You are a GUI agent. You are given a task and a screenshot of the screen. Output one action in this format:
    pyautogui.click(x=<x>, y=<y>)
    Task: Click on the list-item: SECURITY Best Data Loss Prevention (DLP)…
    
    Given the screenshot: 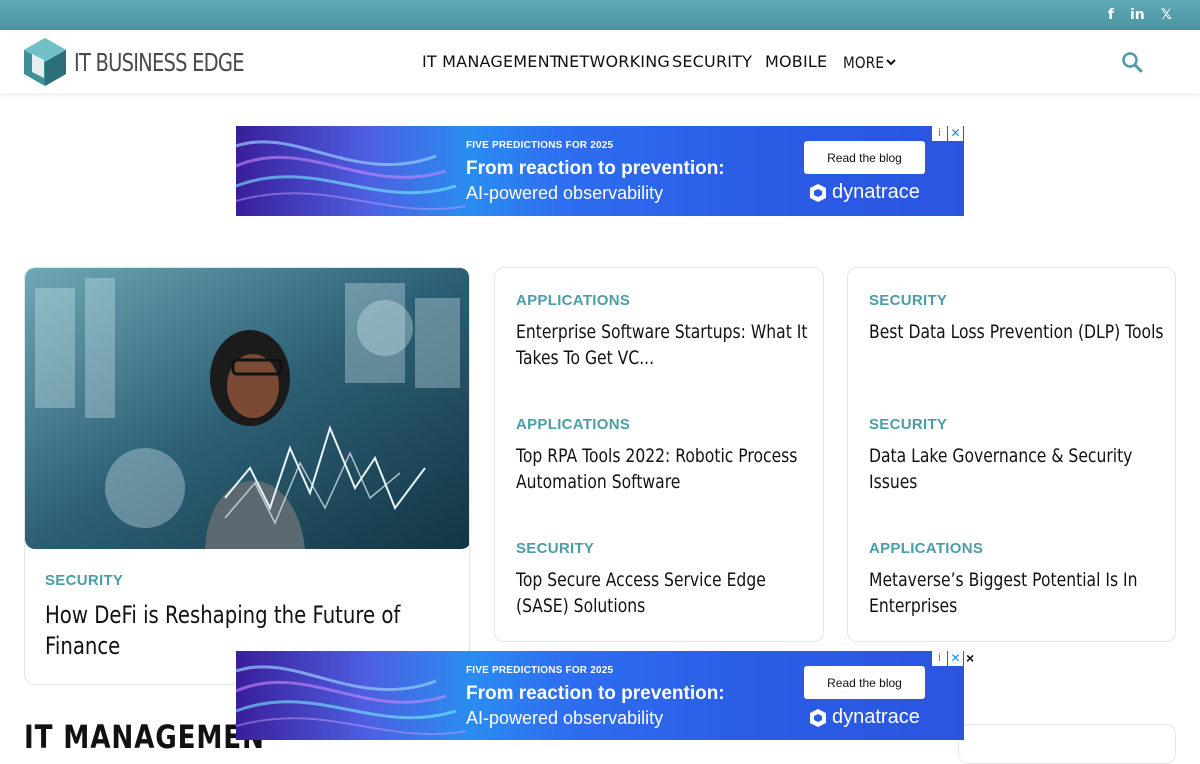 What is the action you would take?
    pyautogui.click(x=1034, y=318)
    